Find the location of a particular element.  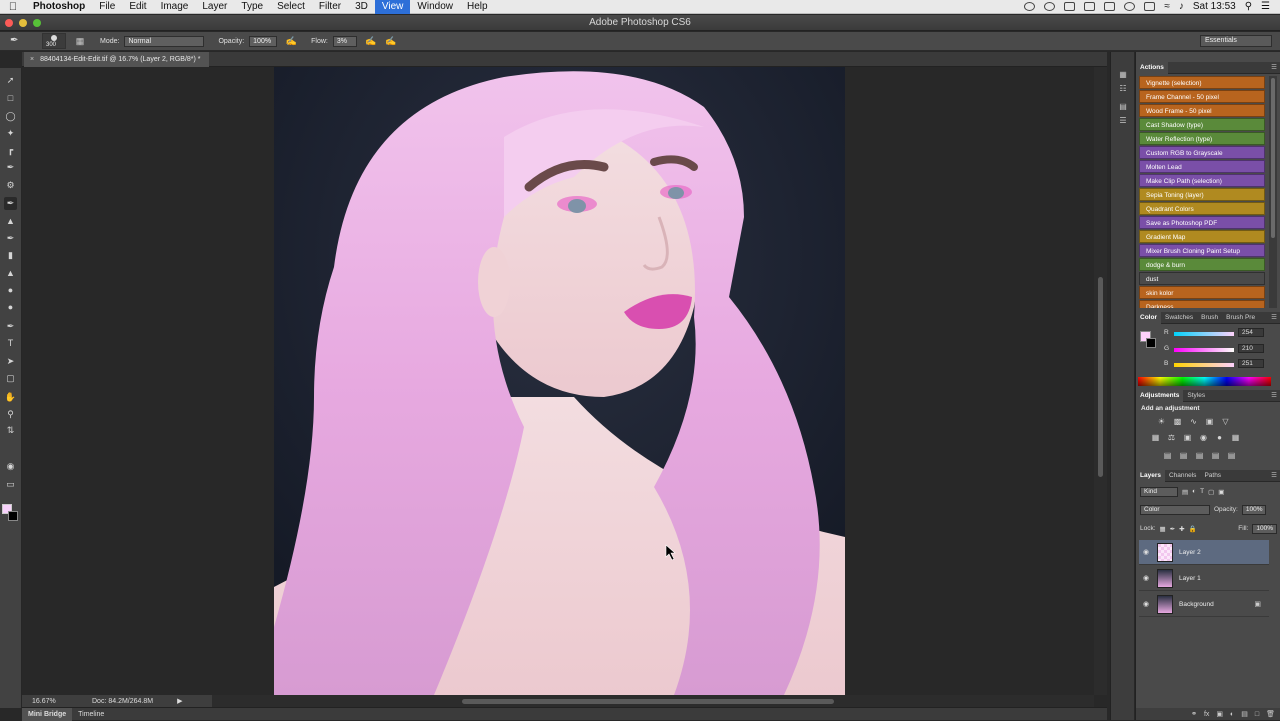

selective-color-icon: ▤ is located at coordinates (1215, 456).